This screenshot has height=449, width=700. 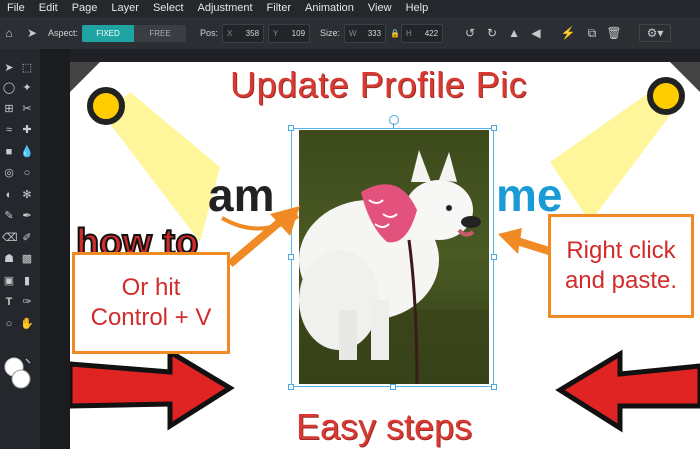 What do you see at coordinates (9, 195) in the screenshot?
I see `dodge-tool-icon: ◐` at bounding box center [9, 195].